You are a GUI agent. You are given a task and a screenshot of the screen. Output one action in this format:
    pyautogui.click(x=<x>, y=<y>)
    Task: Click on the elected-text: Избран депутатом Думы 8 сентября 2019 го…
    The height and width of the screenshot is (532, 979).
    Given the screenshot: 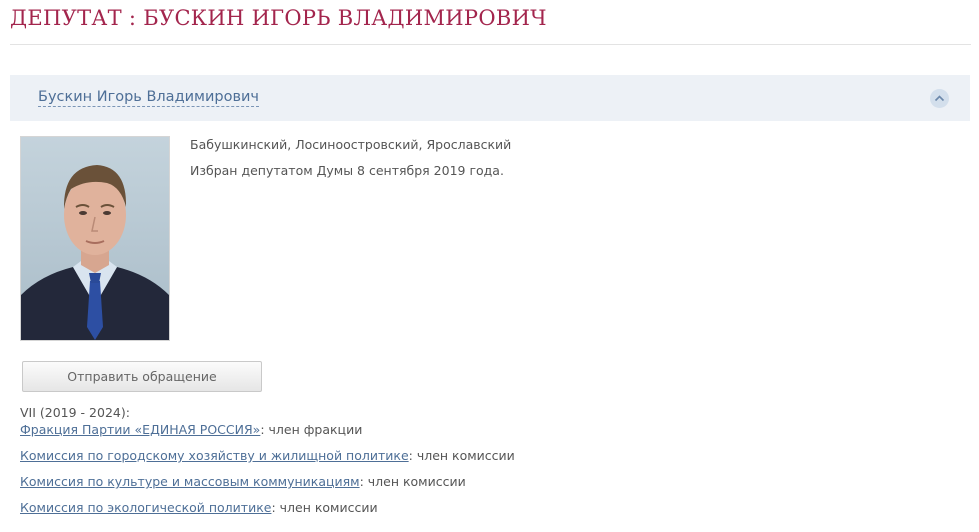 What is the action you would take?
    pyautogui.click(x=347, y=170)
    